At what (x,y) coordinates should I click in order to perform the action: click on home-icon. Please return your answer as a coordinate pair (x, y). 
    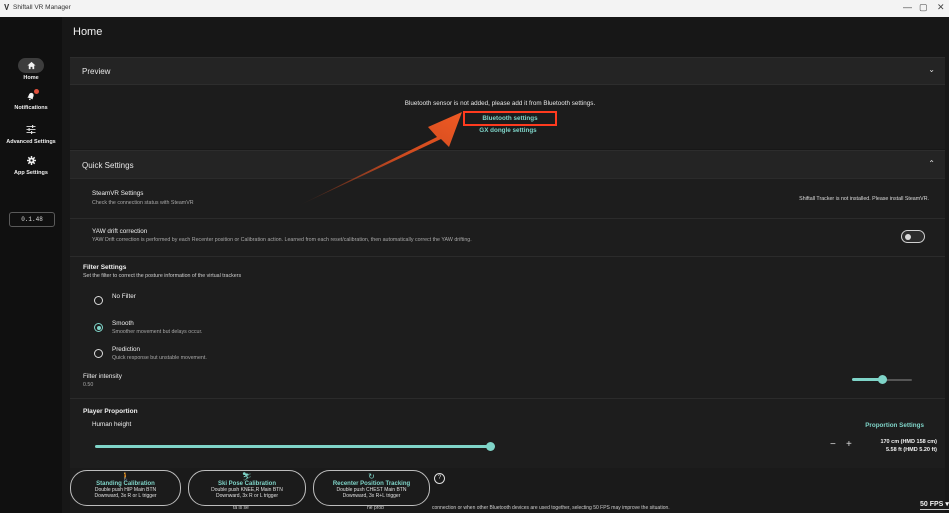
    Looking at the image, I should click on (31, 65).